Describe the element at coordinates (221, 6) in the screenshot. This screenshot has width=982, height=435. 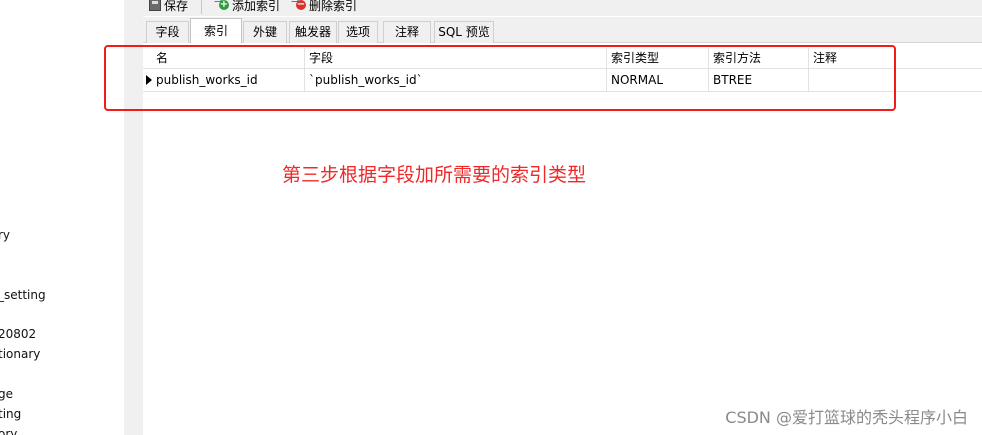
I see `add-index-icon` at that location.